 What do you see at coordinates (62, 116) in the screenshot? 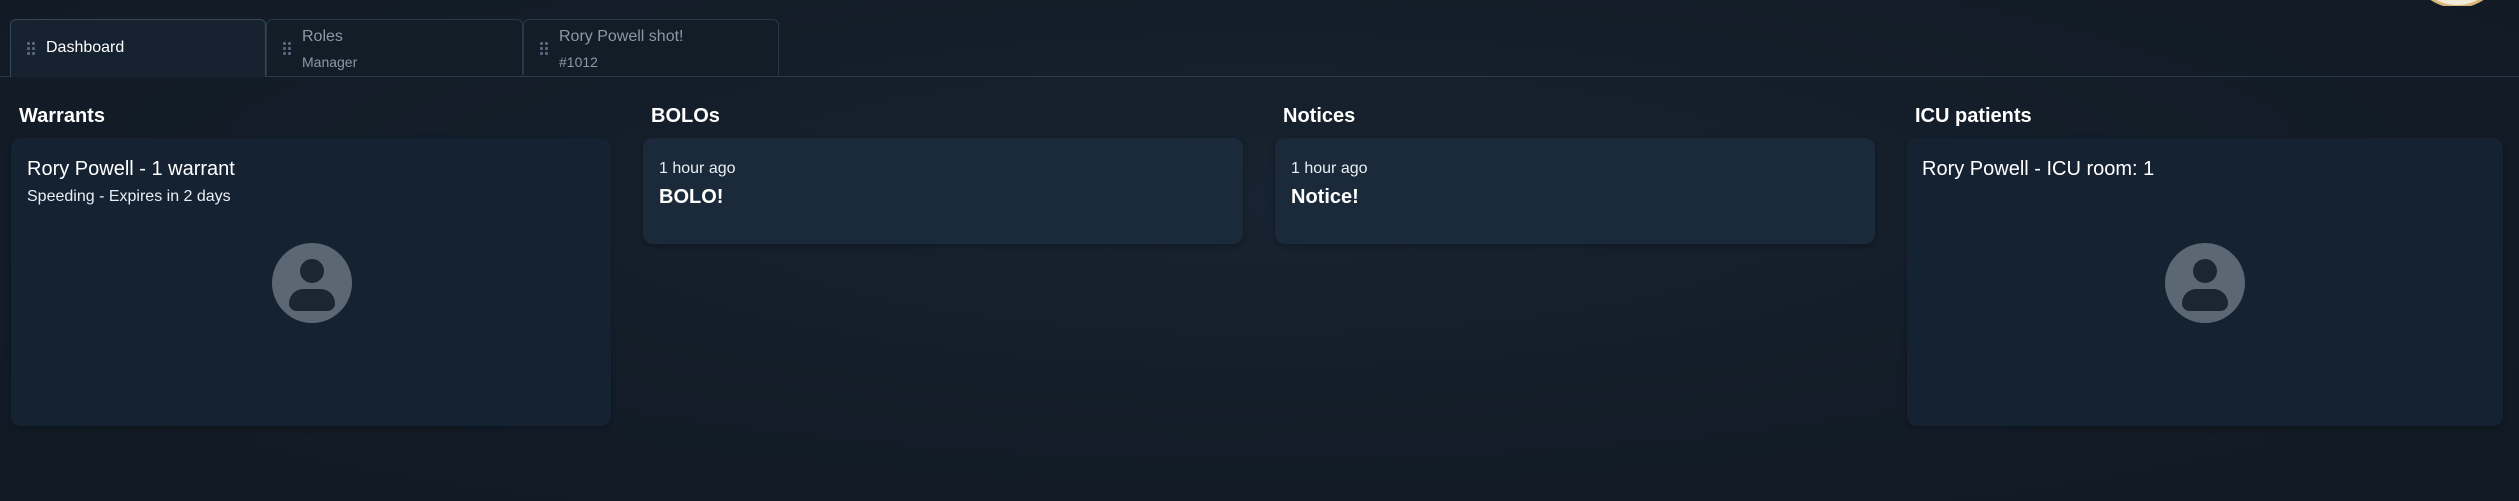
I see `section-heading: Warrants` at bounding box center [62, 116].